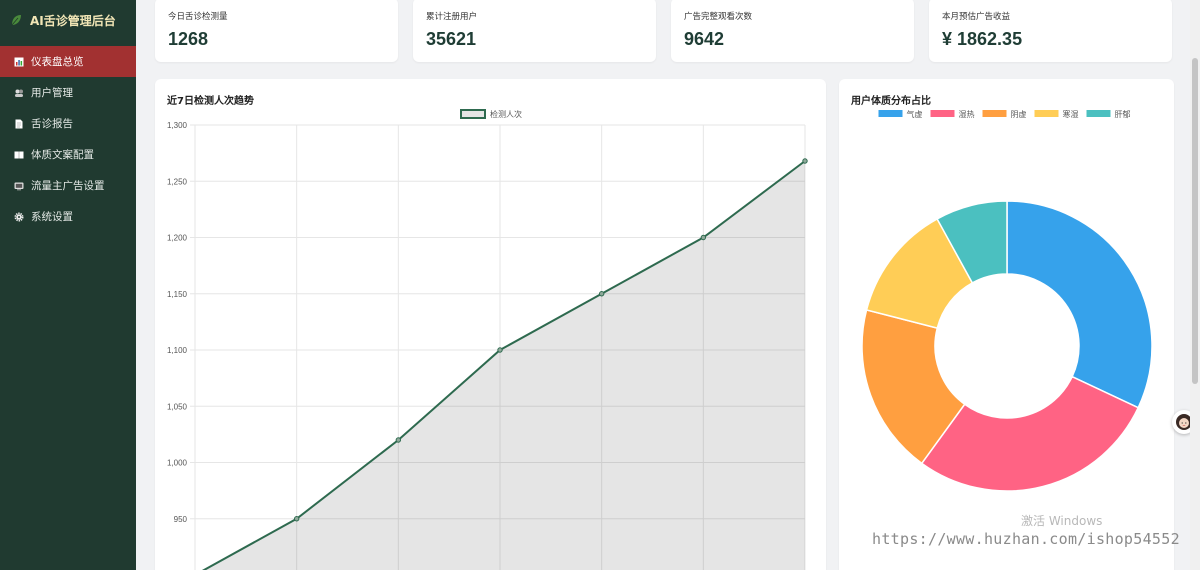  What do you see at coordinates (177, 463) in the screenshot?
I see `y-tick-label: 1,000` at bounding box center [177, 463].